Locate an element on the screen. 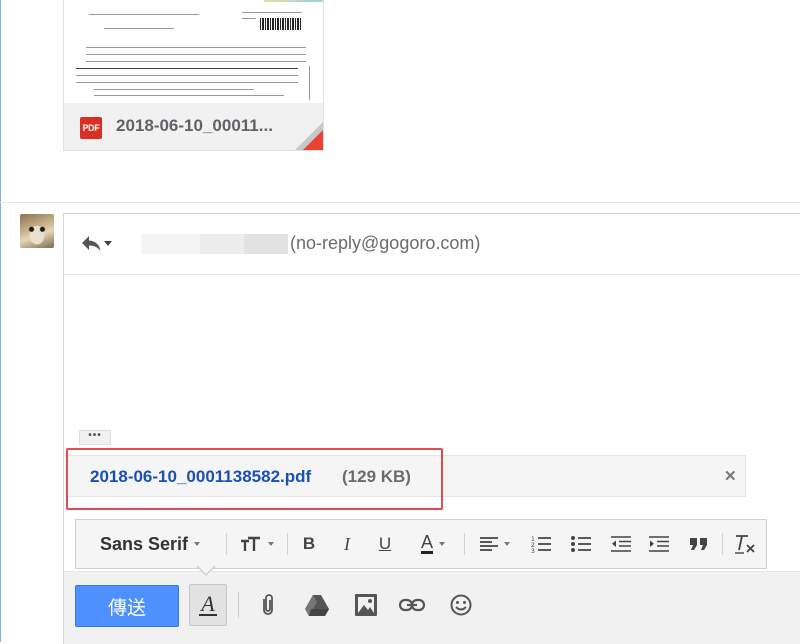 The width and height of the screenshot is (800, 644). indent-less-icon is located at coordinates (621, 544).